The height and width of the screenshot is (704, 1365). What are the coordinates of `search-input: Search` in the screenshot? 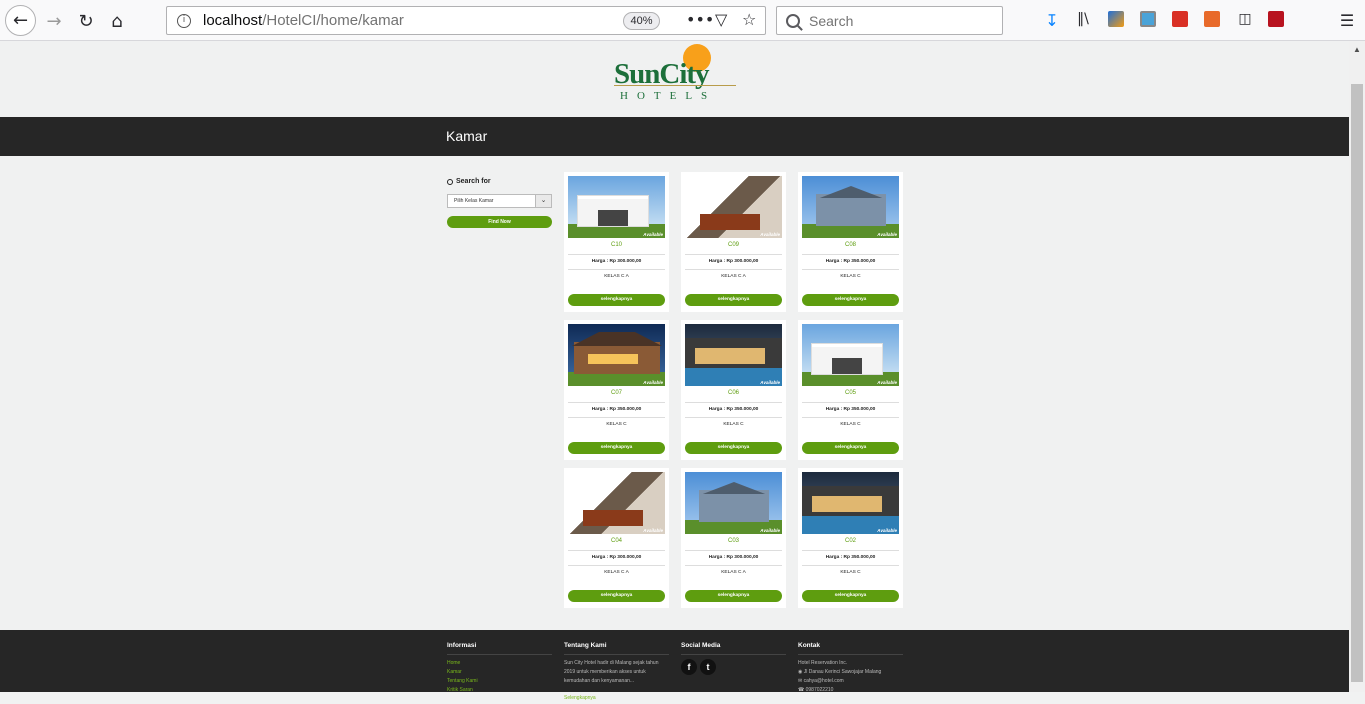 It's located at (889, 20).